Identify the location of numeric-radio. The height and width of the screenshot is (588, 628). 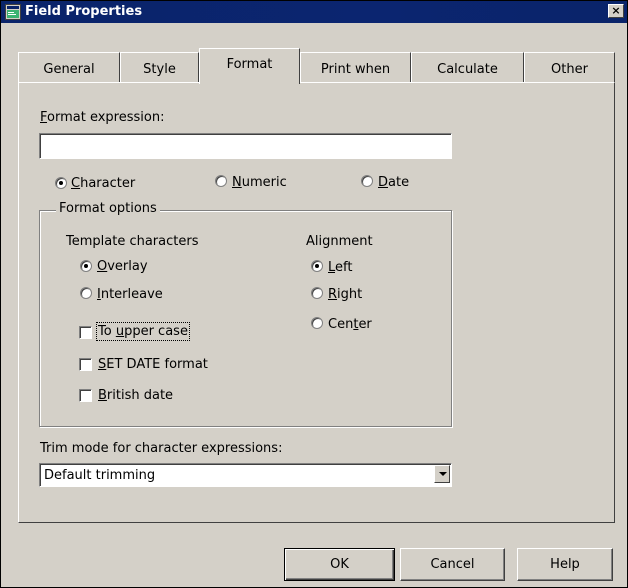
(221, 181).